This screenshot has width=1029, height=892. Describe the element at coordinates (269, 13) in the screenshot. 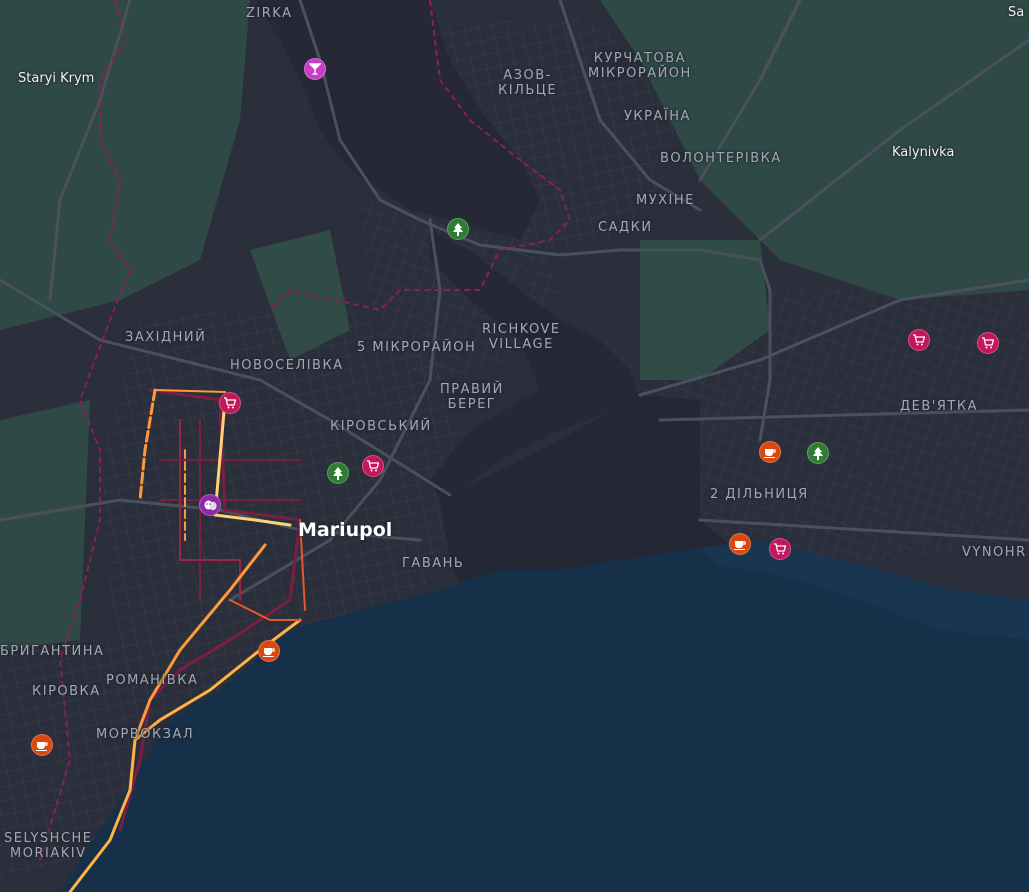

I see `label-zirka: ZIRKA` at that location.